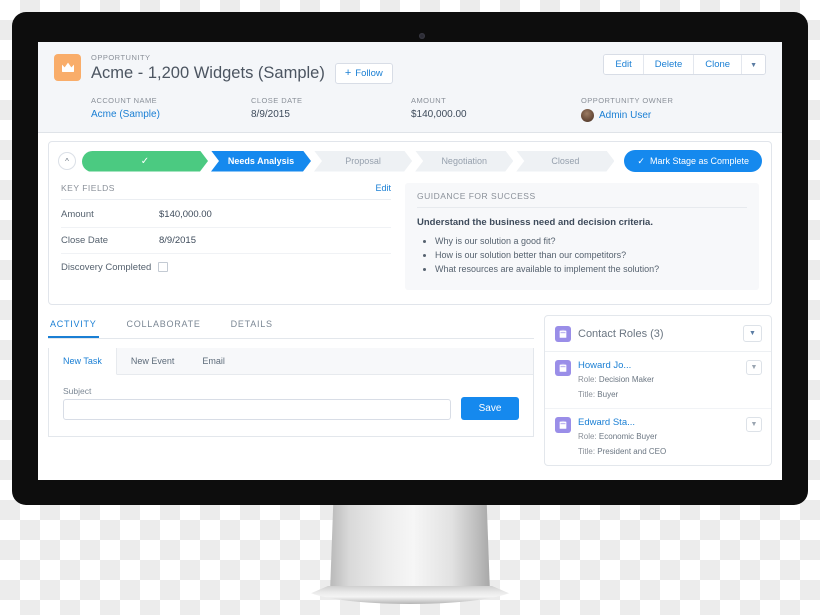 The width and height of the screenshot is (820, 615). I want to click on key-fields-edit-link: Edit, so click(383, 188).